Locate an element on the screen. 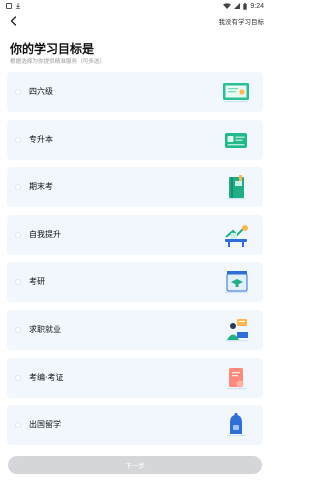 Image resolution: width=320 pixels, height=480 pixels. goal-option-cet: 四六级 is located at coordinates (135, 92).